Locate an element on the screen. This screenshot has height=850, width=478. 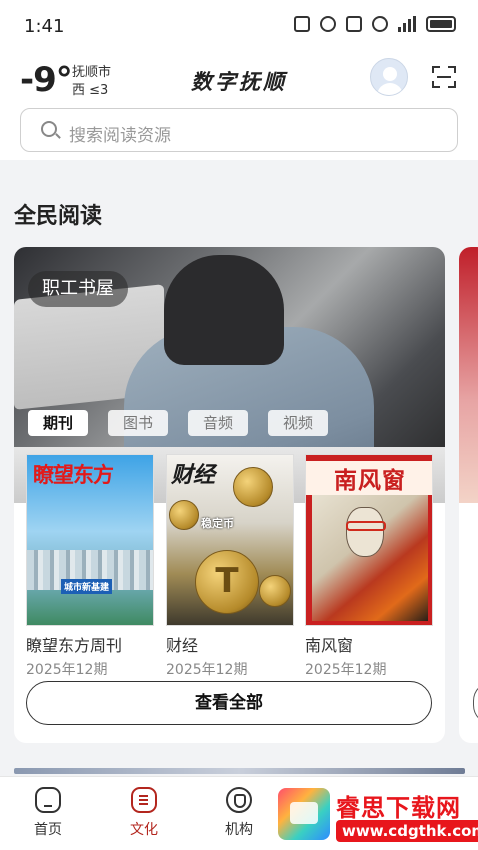
tab-books: 图书 is located at coordinates (138, 423).